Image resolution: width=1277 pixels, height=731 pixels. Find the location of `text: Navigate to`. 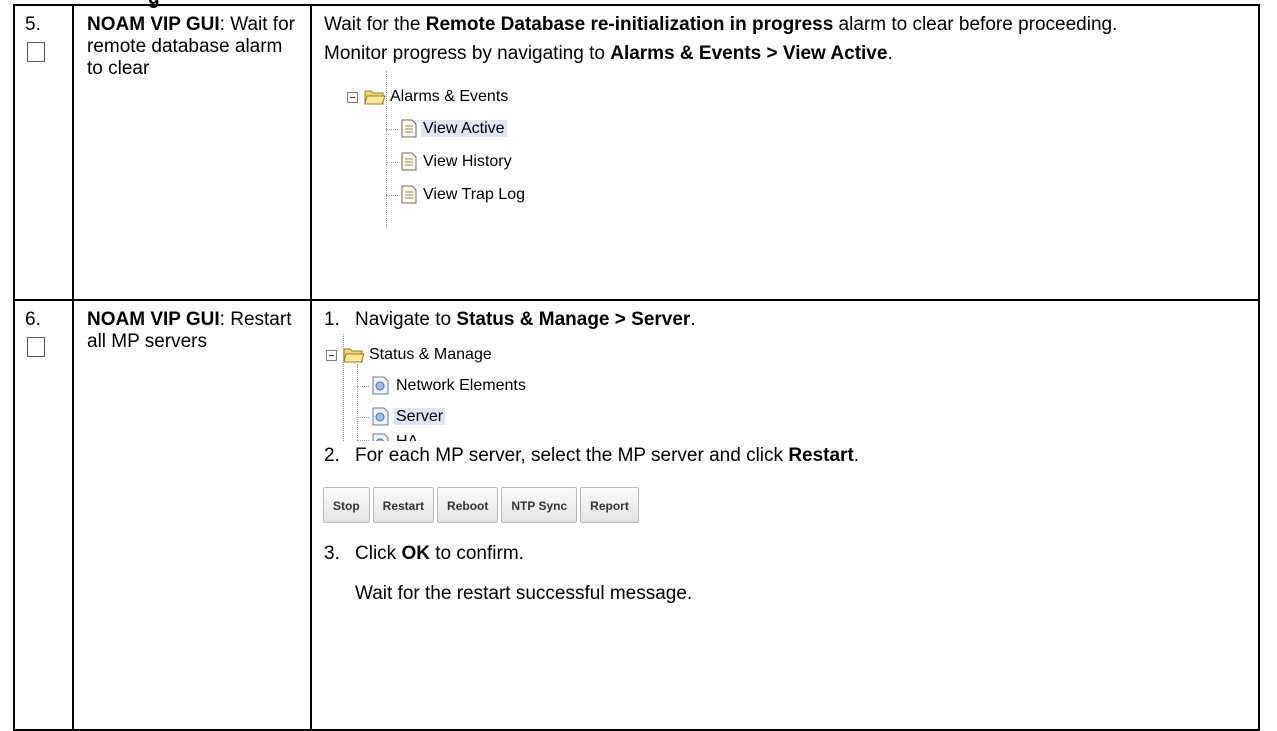

text: Navigate to is located at coordinates (406, 319).